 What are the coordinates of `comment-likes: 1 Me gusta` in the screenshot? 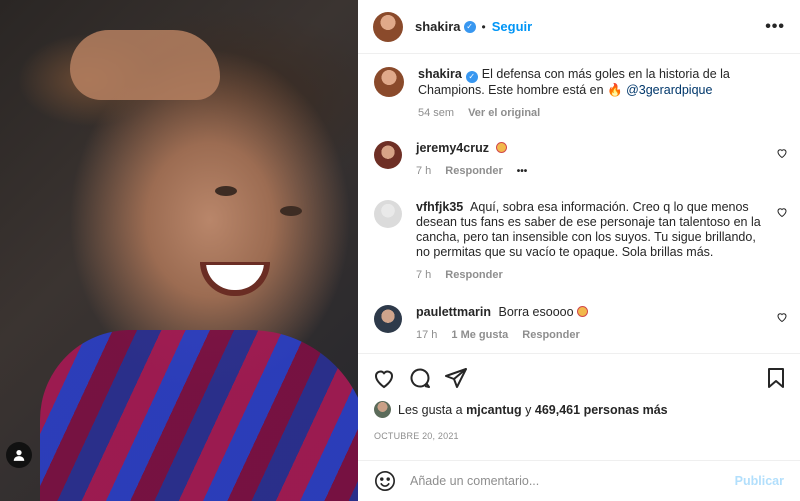 It's located at (479, 335).